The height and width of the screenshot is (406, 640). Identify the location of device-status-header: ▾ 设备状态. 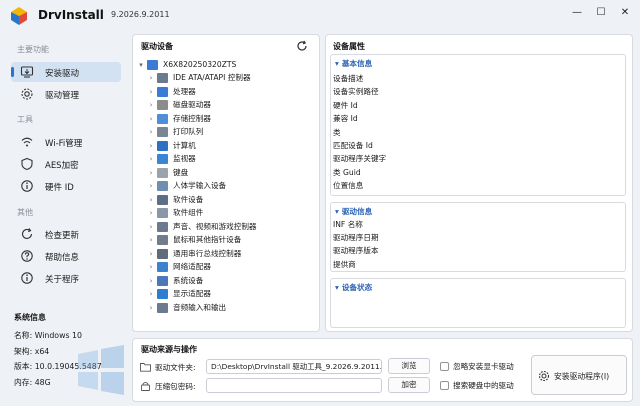
(353, 287).